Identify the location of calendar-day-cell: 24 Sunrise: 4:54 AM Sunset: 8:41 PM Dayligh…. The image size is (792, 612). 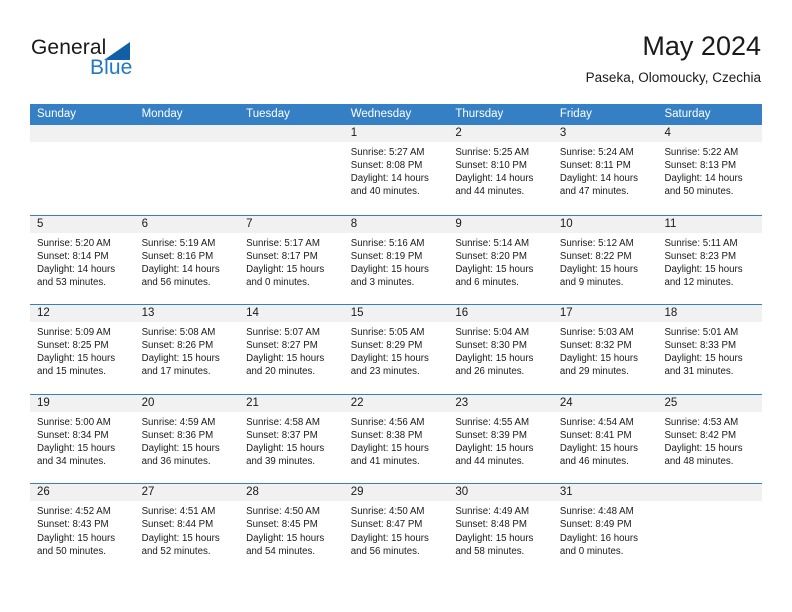
(605, 439).